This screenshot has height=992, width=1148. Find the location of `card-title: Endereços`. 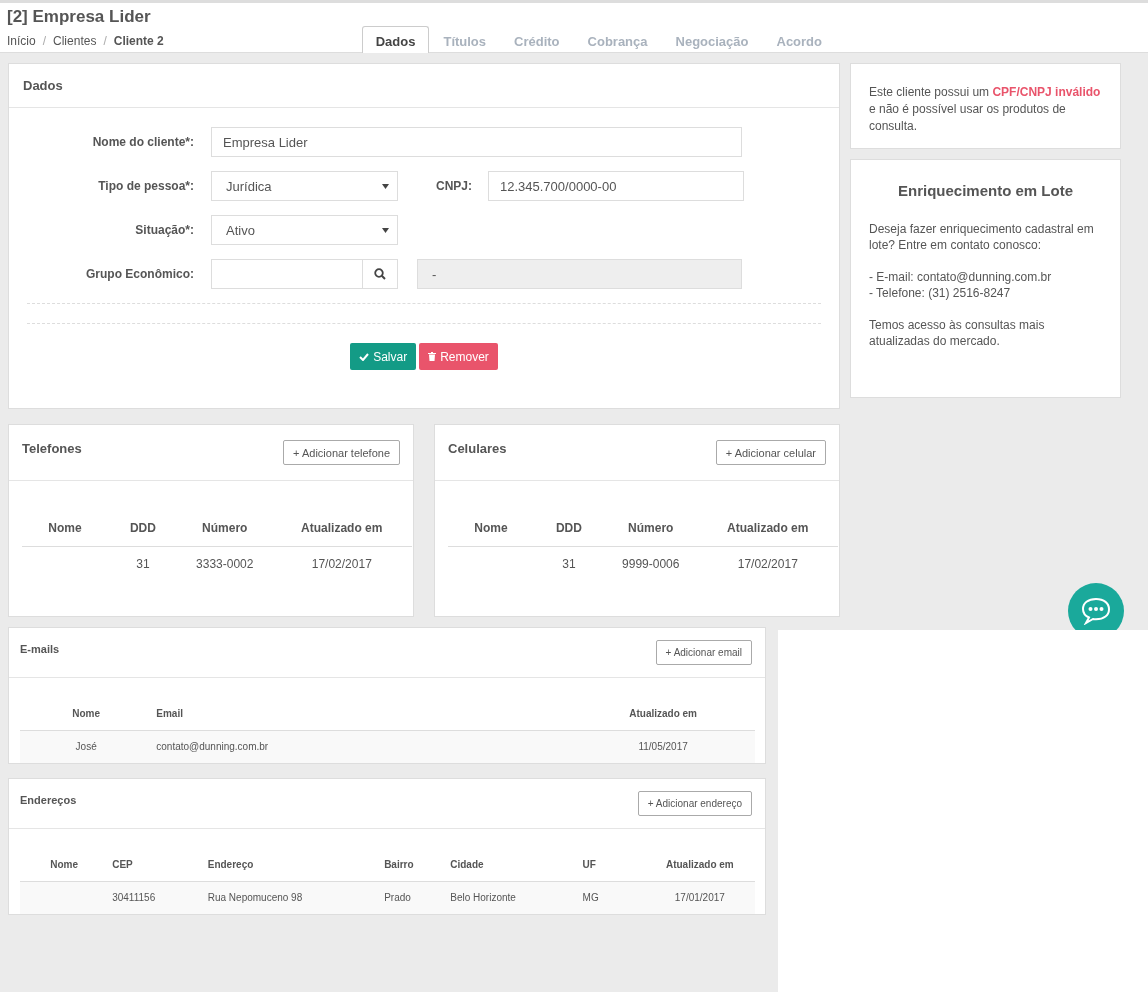

card-title: Endereços is located at coordinates (48, 799).